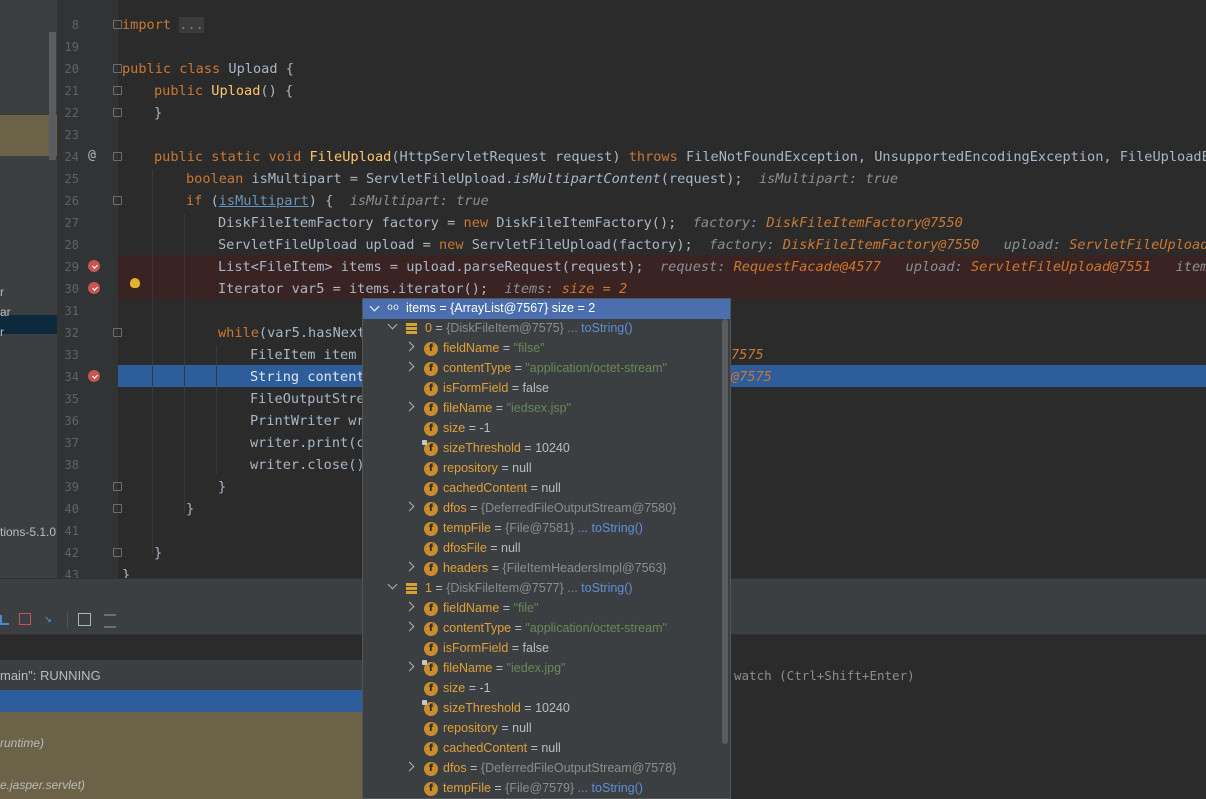  What do you see at coordinates (543, 569) in the screenshot?
I see `variable-tree-row: f headers = {FileItemHeadersImpl@7563}` at bounding box center [543, 569].